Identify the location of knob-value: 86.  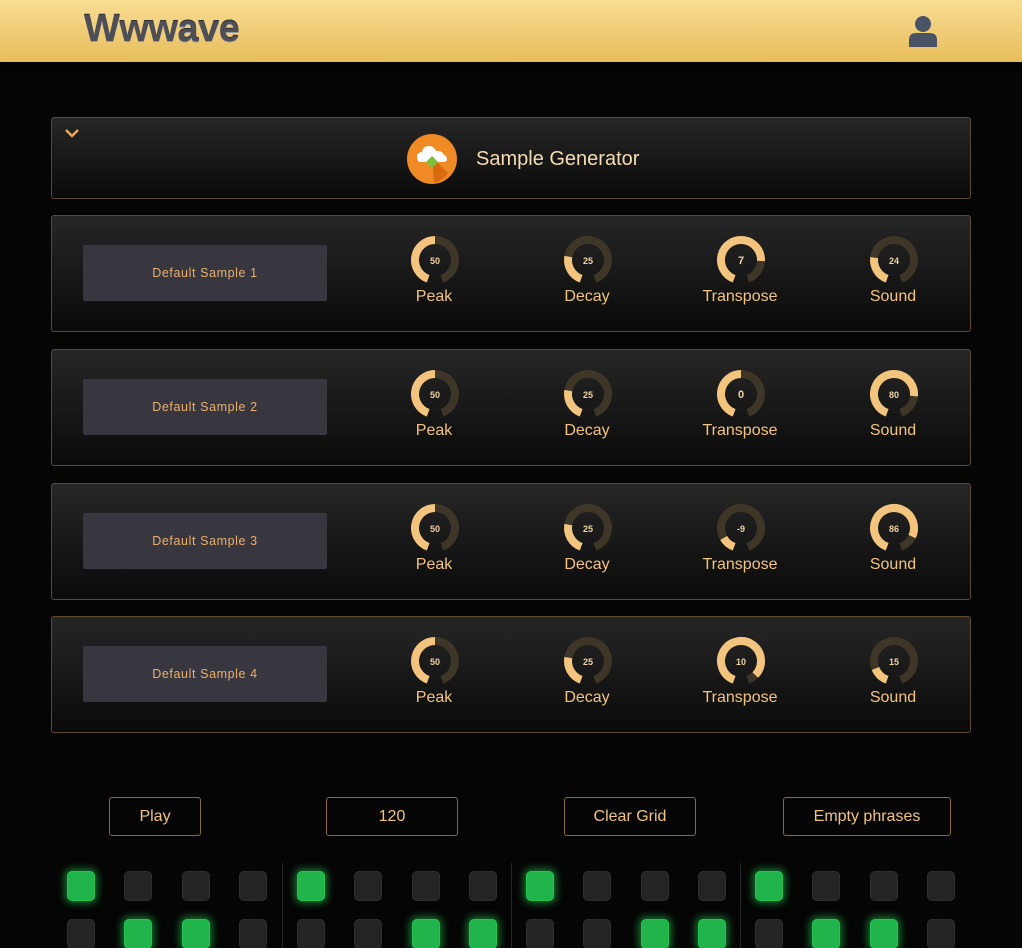
(894, 529).